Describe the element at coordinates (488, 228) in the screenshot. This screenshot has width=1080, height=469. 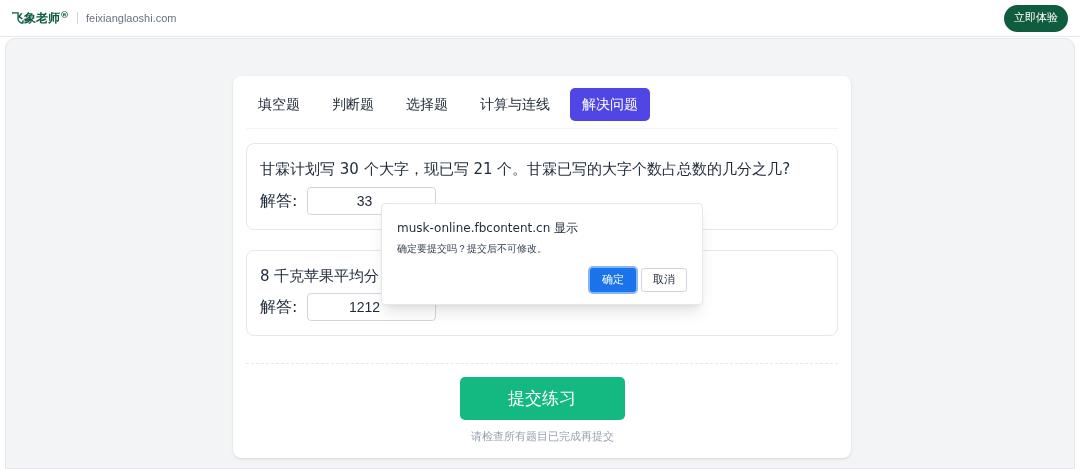
I see `dialog-title: musk-online.fbcontent.cn 显示` at that location.